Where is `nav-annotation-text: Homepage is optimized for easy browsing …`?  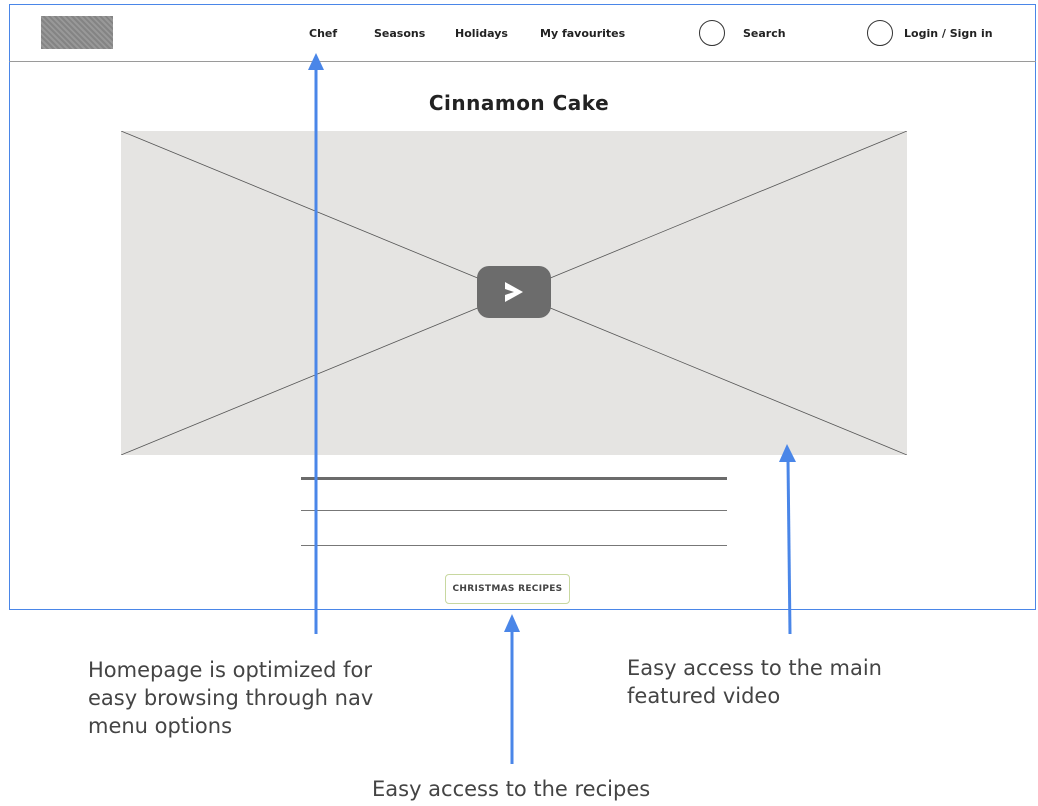
nav-annotation-text: Homepage is optimized for easy browsing … is located at coordinates (231, 698).